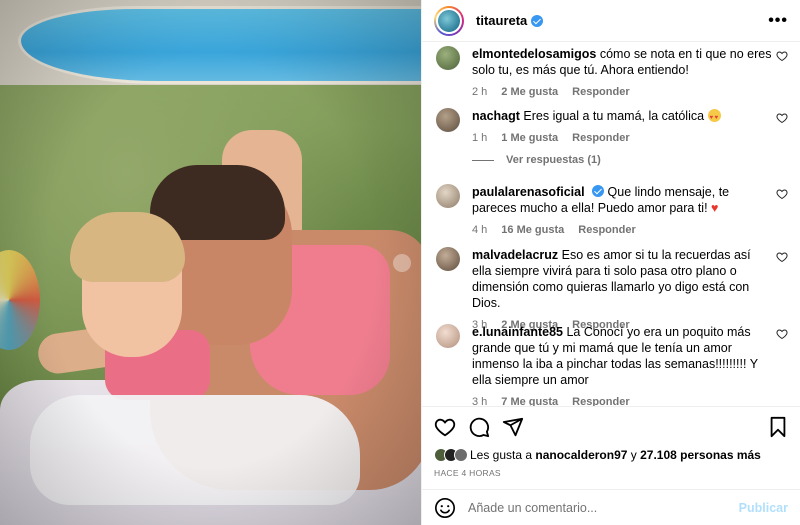 This screenshot has width=800, height=525. I want to click on comment-meta: 2 h 2 Me gusta Responder, so click(622, 92).